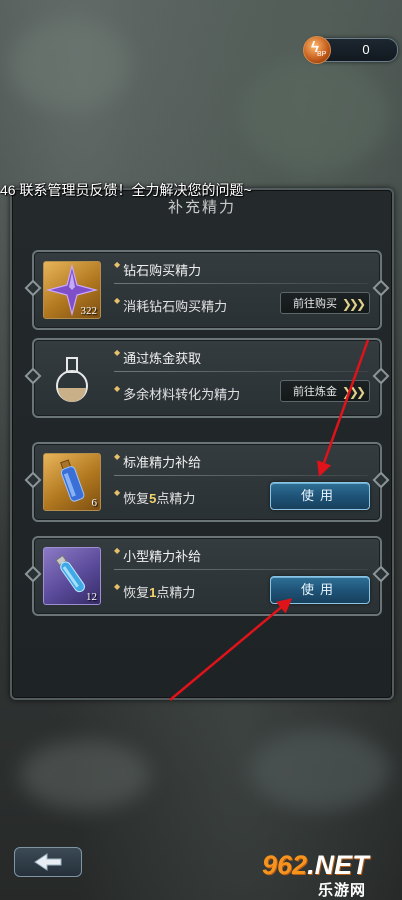 This screenshot has width=402, height=900. What do you see at coordinates (320, 590) in the screenshot?
I see `use-small-button: 使用` at bounding box center [320, 590].